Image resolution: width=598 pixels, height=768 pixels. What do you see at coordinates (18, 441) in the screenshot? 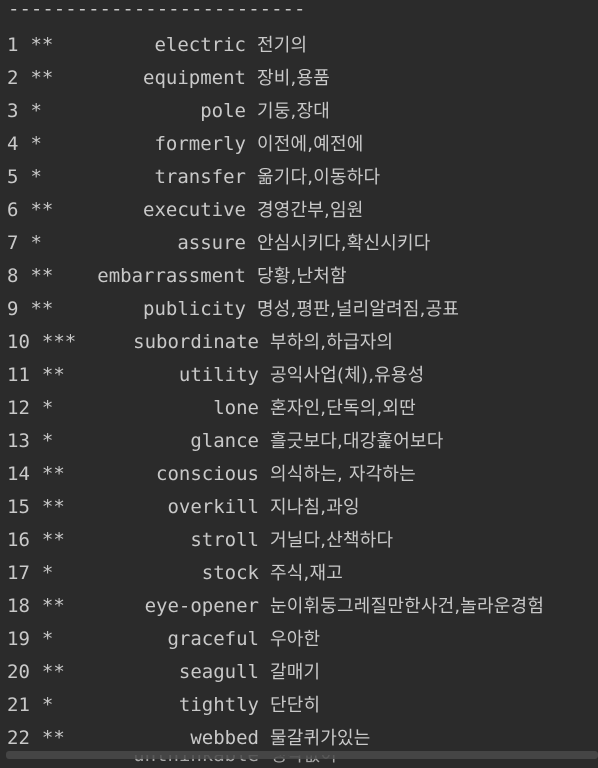
I see `line-number: 13` at bounding box center [18, 441].